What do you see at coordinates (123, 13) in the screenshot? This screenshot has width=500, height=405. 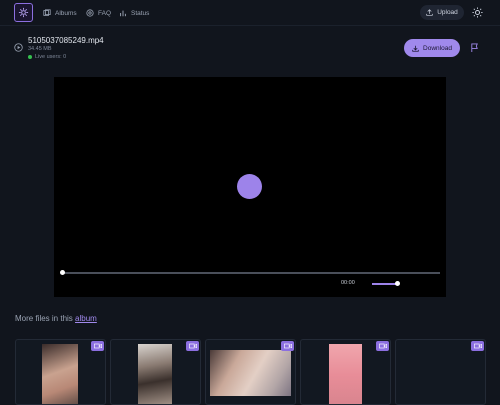 I see `status-icon` at bounding box center [123, 13].